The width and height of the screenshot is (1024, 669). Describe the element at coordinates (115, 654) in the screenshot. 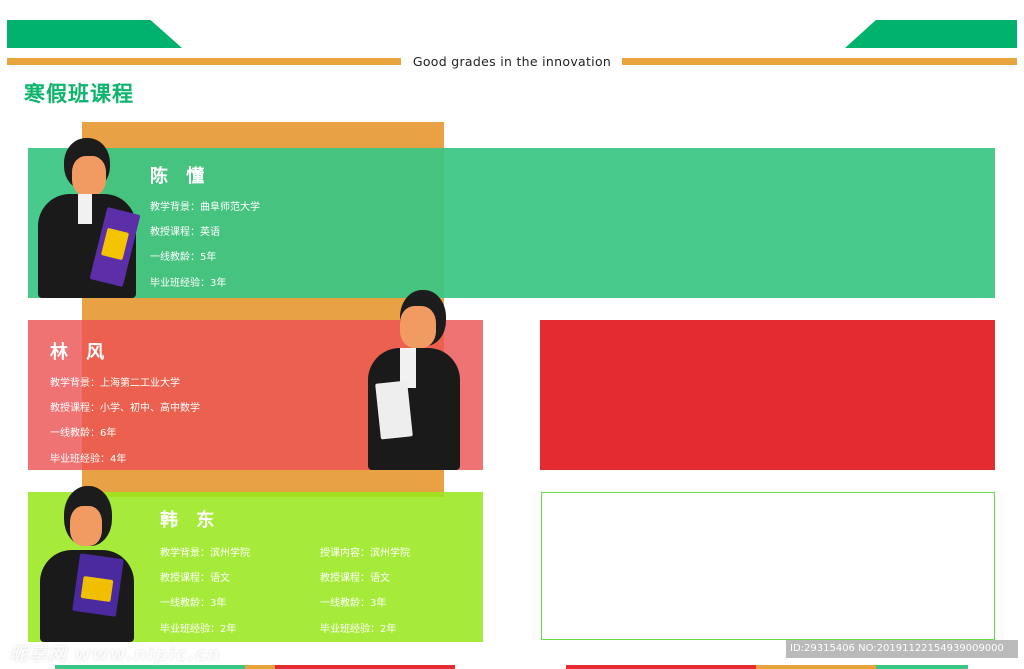

I see `watermark-logo: 昵享网 www.nipic.cn` at that location.